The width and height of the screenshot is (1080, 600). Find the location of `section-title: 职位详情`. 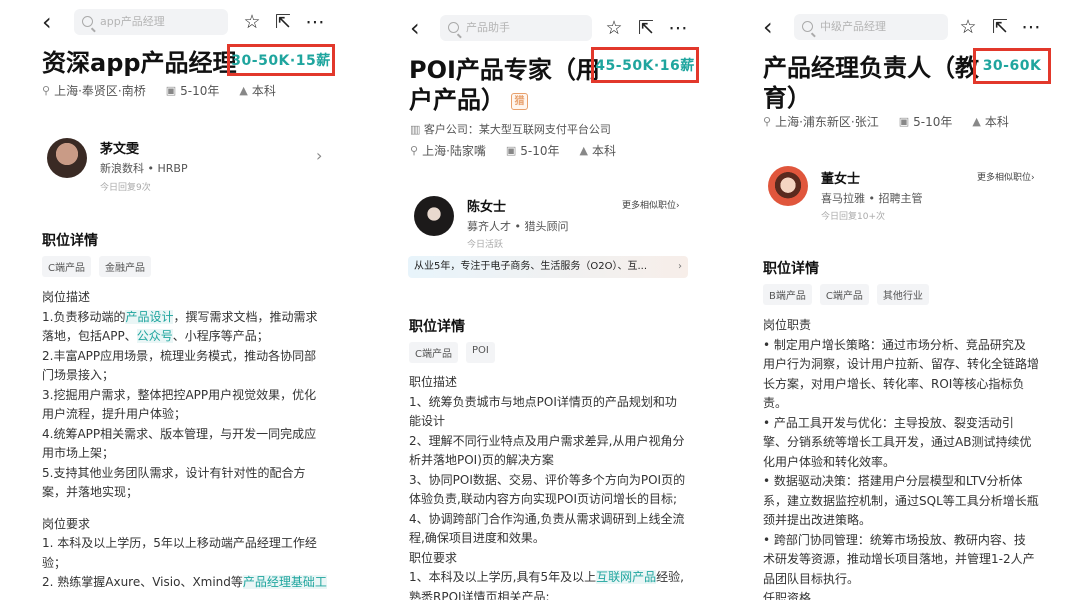

section-title: 职位详情 is located at coordinates (70, 241).